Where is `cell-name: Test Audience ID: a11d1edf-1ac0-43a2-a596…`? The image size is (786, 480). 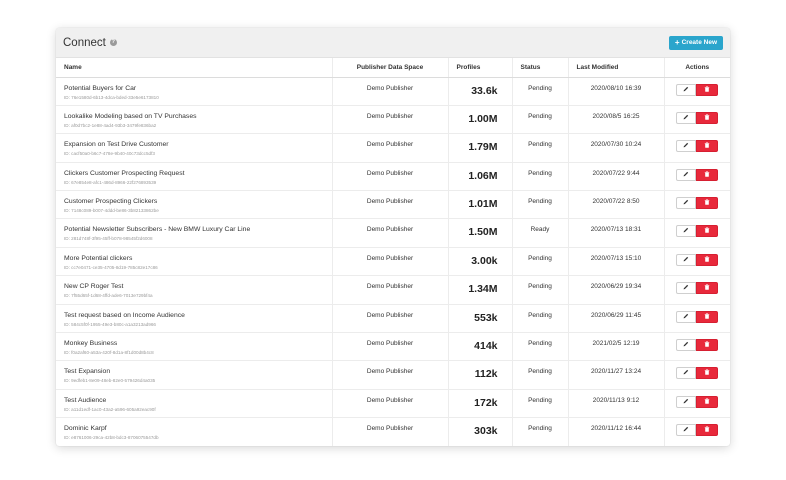
cell-name: Test Audience ID: a11d1edf-1ac0-43a2-a596… is located at coordinates (194, 404).